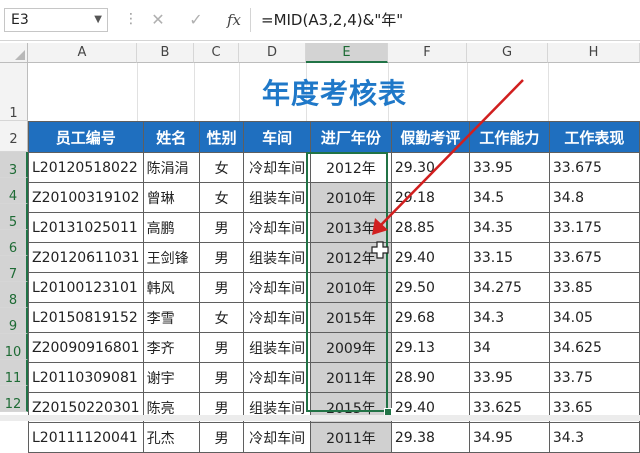 The image size is (640, 453). What do you see at coordinates (158, 20) in the screenshot?
I see `cancel-icon: ✕` at bounding box center [158, 20].